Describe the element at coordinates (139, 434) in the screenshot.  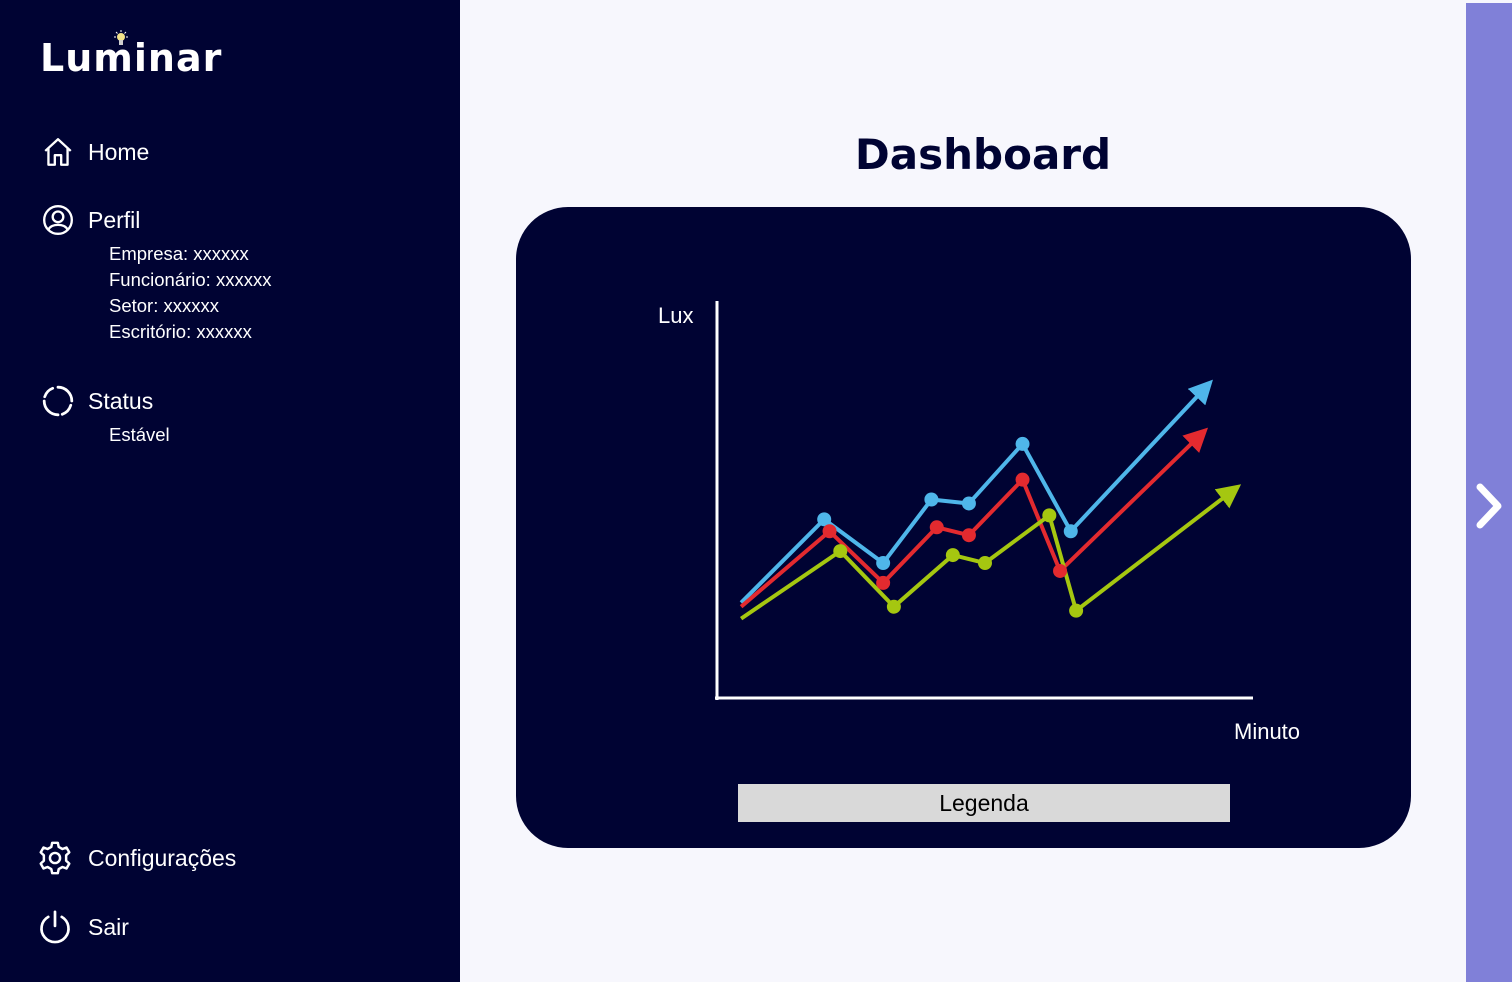
I see `status-value: Estável` at that location.